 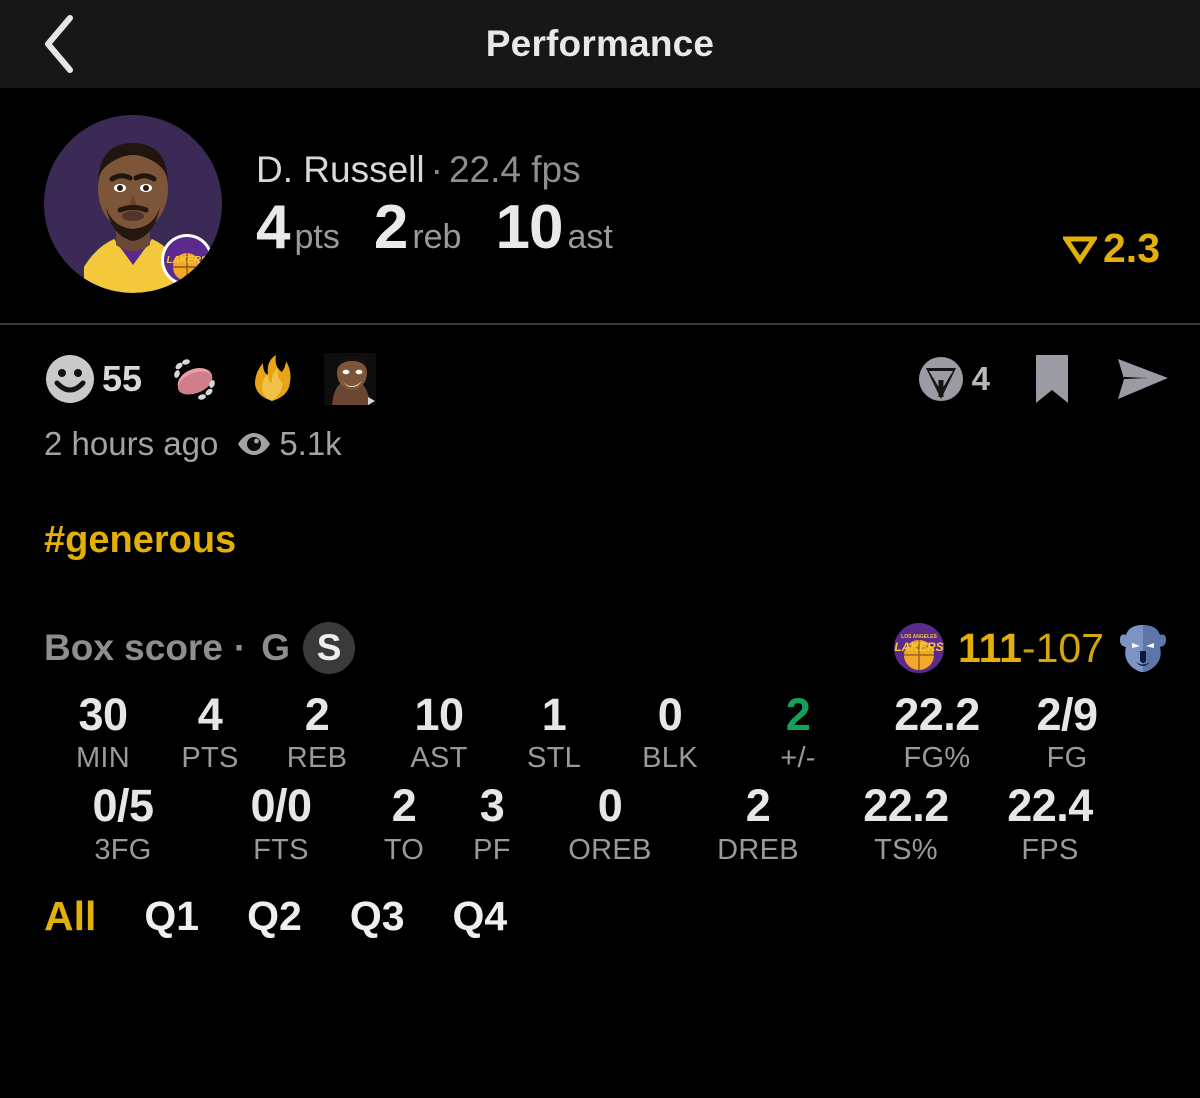 I want to click on view-count-group: 5.1k, so click(x=289, y=444).